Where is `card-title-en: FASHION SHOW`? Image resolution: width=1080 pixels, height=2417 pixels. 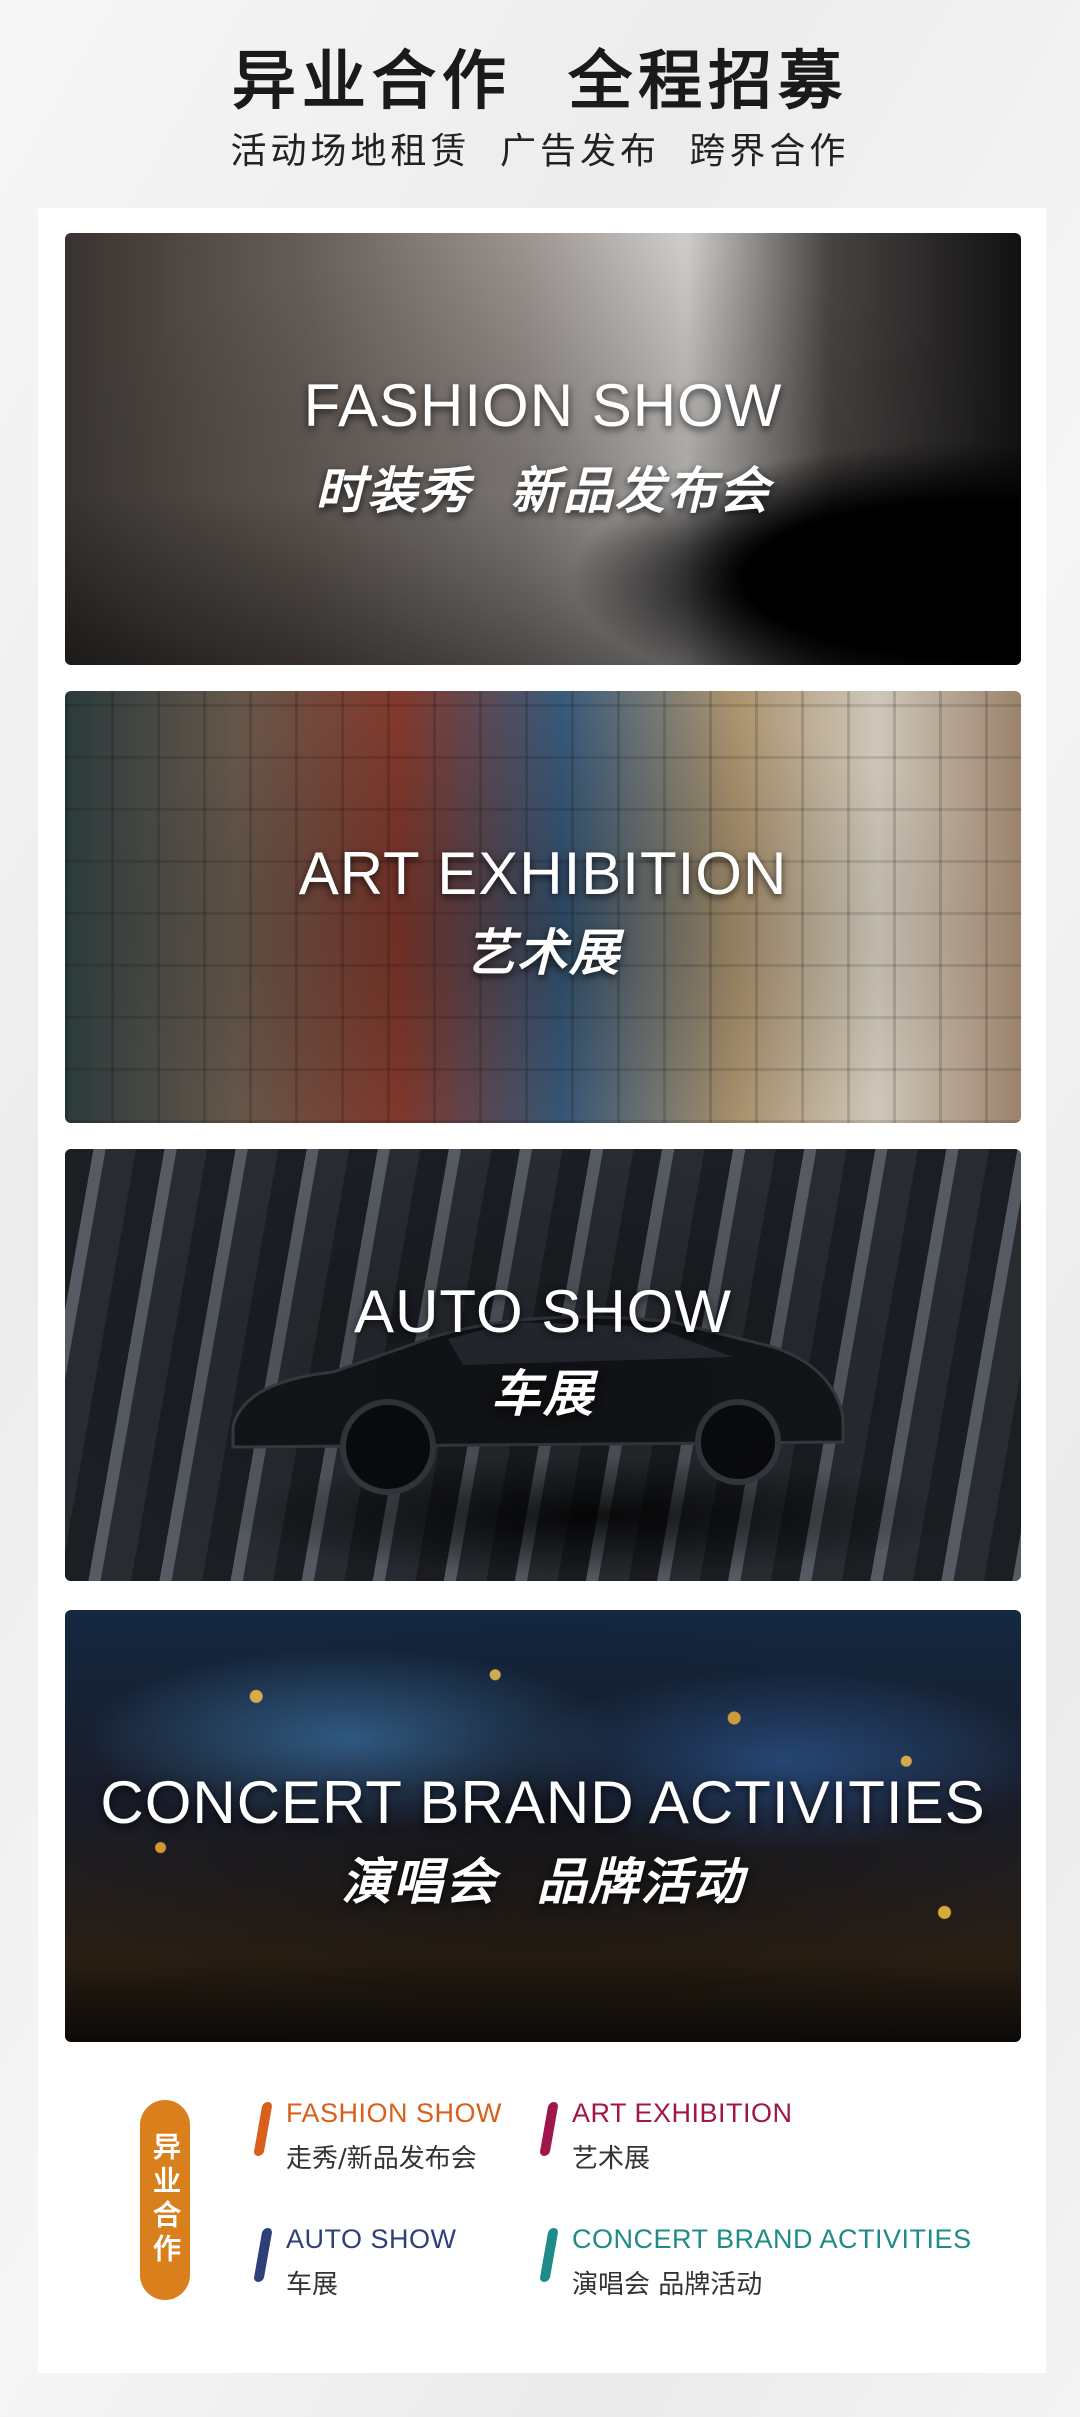 card-title-en: FASHION SHOW is located at coordinates (543, 405).